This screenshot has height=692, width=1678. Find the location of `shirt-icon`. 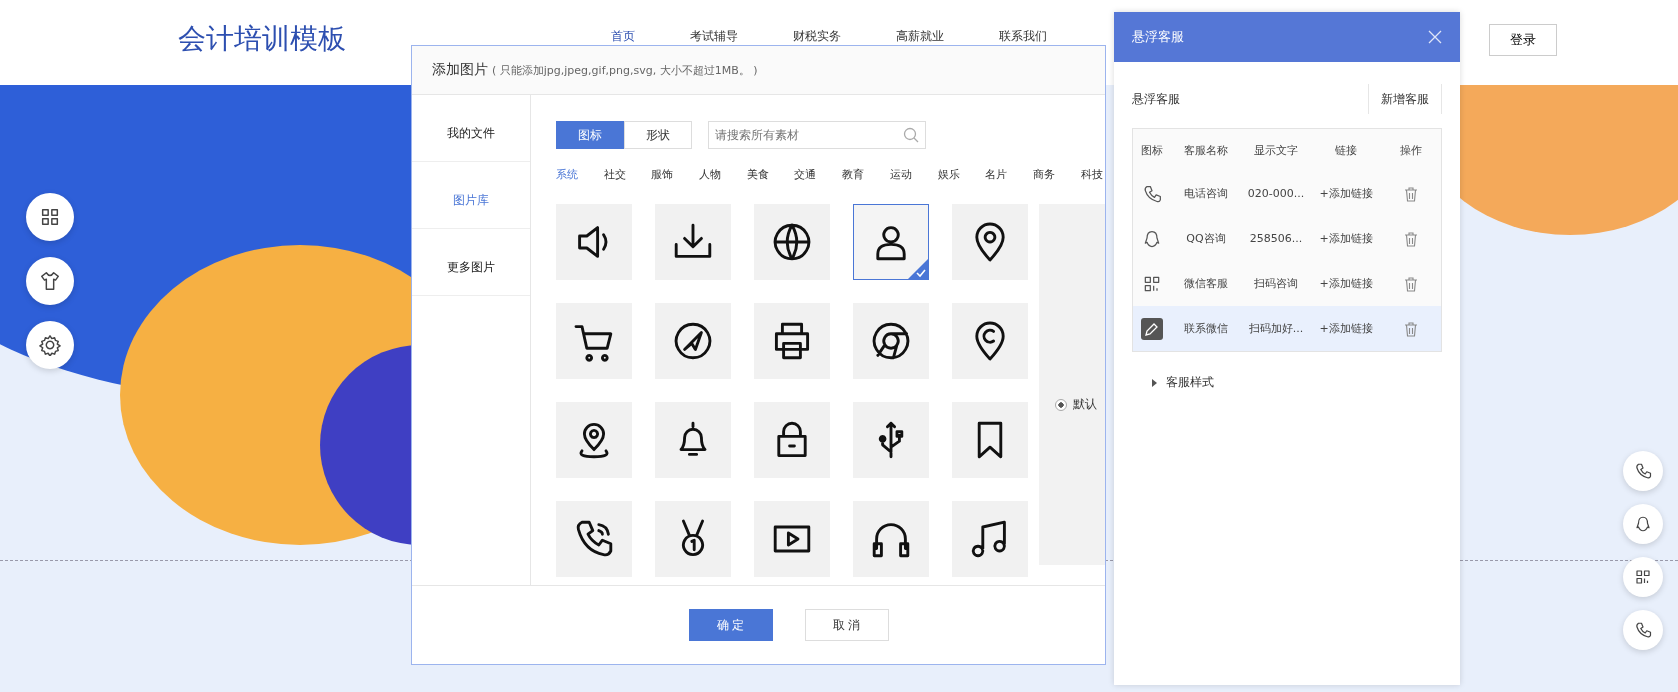

shirt-icon is located at coordinates (50, 281).